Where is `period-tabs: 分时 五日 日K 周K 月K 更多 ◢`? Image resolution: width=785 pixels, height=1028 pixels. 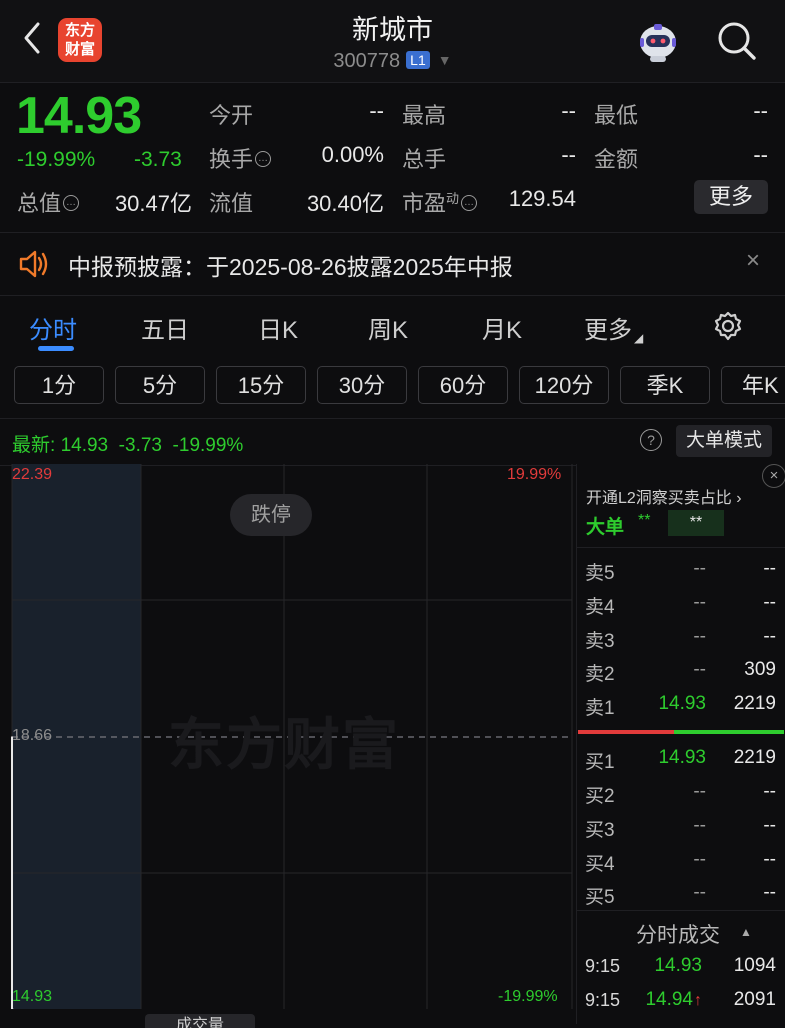
period-tabs: 分时 五日 日K 周K 月K 更多 ◢ is located at coordinates (392, 329).